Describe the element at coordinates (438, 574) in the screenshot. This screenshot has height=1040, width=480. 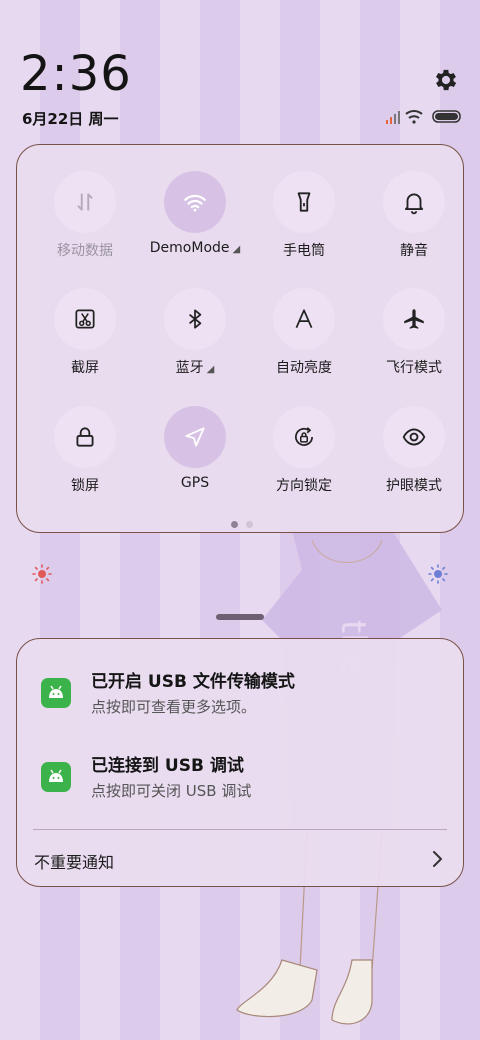
I see `brightness-high-icon` at that location.